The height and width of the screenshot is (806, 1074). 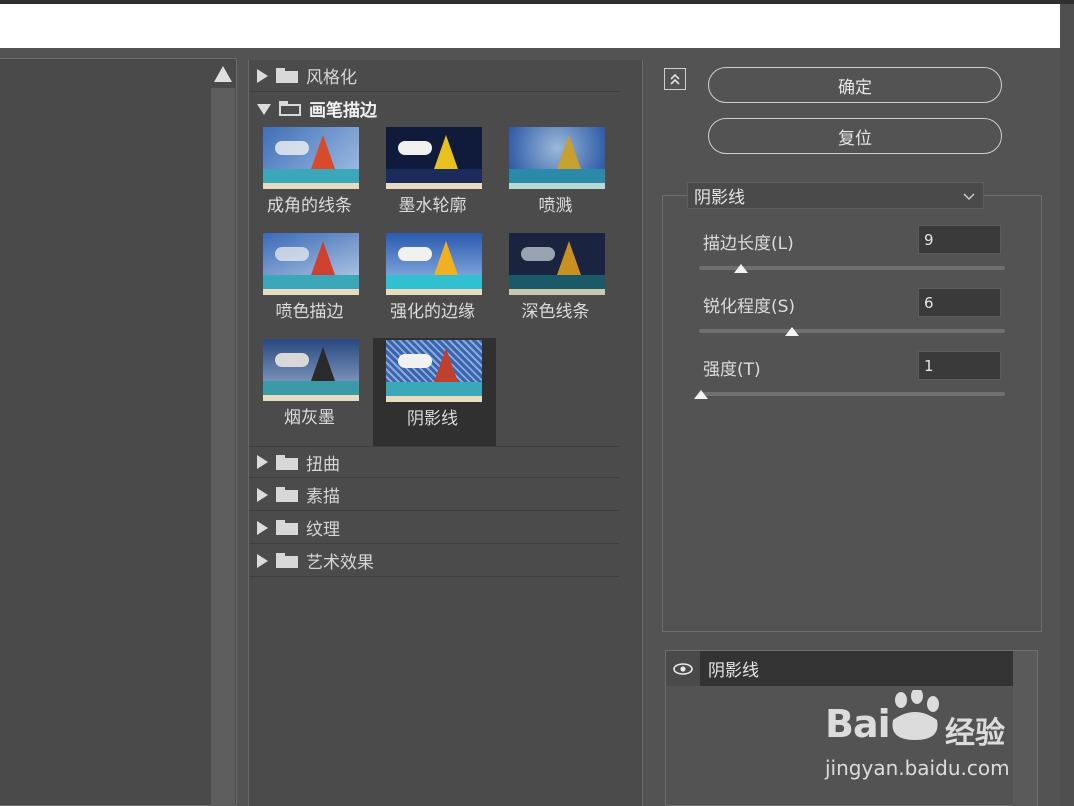 What do you see at coordinates (530, 26) in the screenshot?
I see `top-bar` at bounding box center [530, 26].